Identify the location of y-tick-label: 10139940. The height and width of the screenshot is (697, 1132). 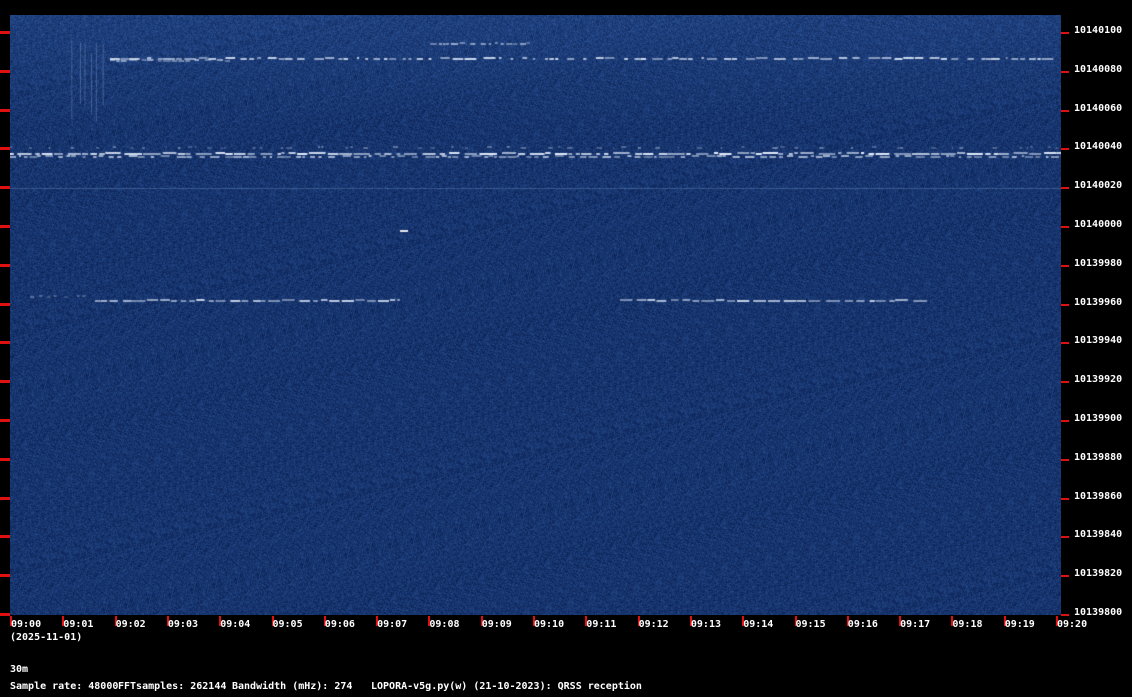
(1098, 341).